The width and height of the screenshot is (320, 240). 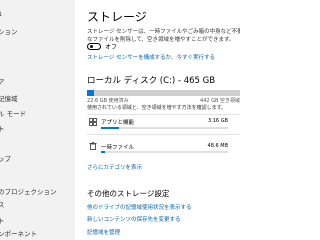 What do you see at coordinates (111, 47) in the screenshot?
I see `toggle-state-label: オフ` at bounding box center [111, 47].